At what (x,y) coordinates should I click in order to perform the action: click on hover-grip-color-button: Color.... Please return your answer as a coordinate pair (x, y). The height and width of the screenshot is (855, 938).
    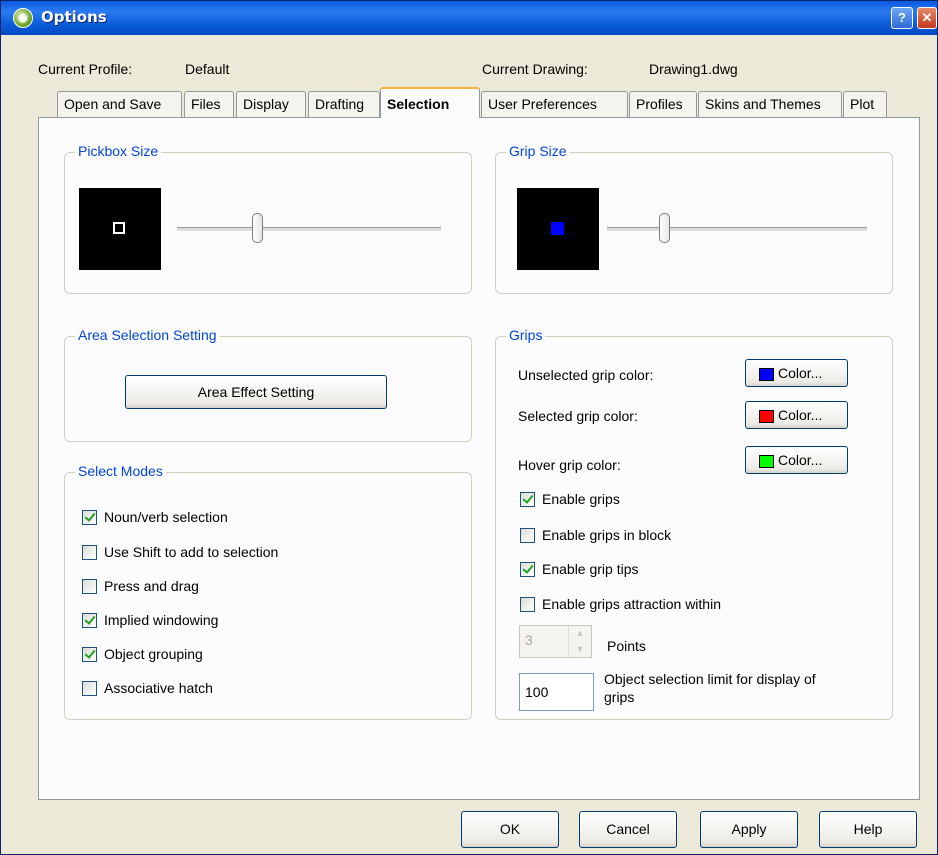
    Looking at the image, I should click on (796, 460).